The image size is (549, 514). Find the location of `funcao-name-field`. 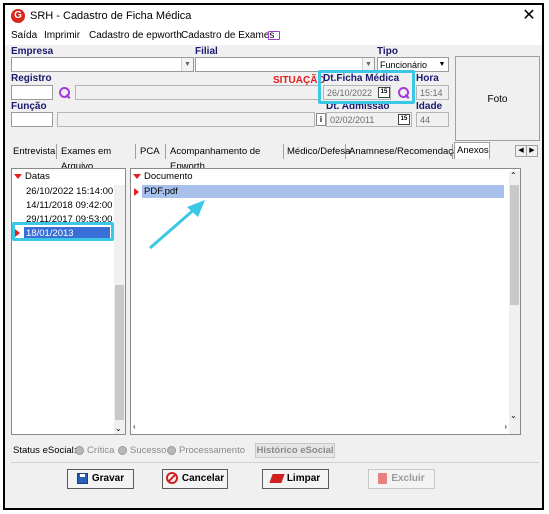

funcao-name-field is located at coordinates (186, 119).